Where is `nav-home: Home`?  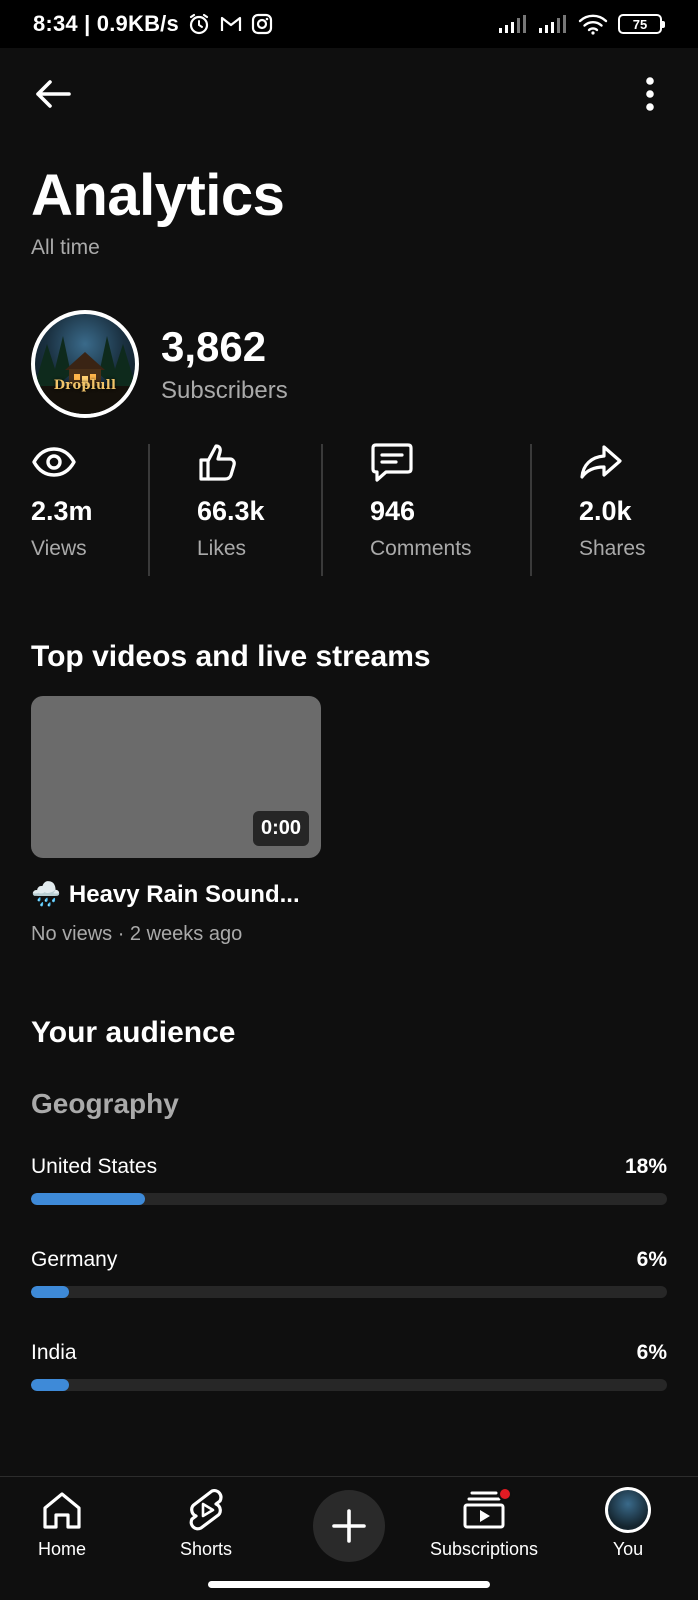
nav-home: Home is located at coordinates (62, 1523).